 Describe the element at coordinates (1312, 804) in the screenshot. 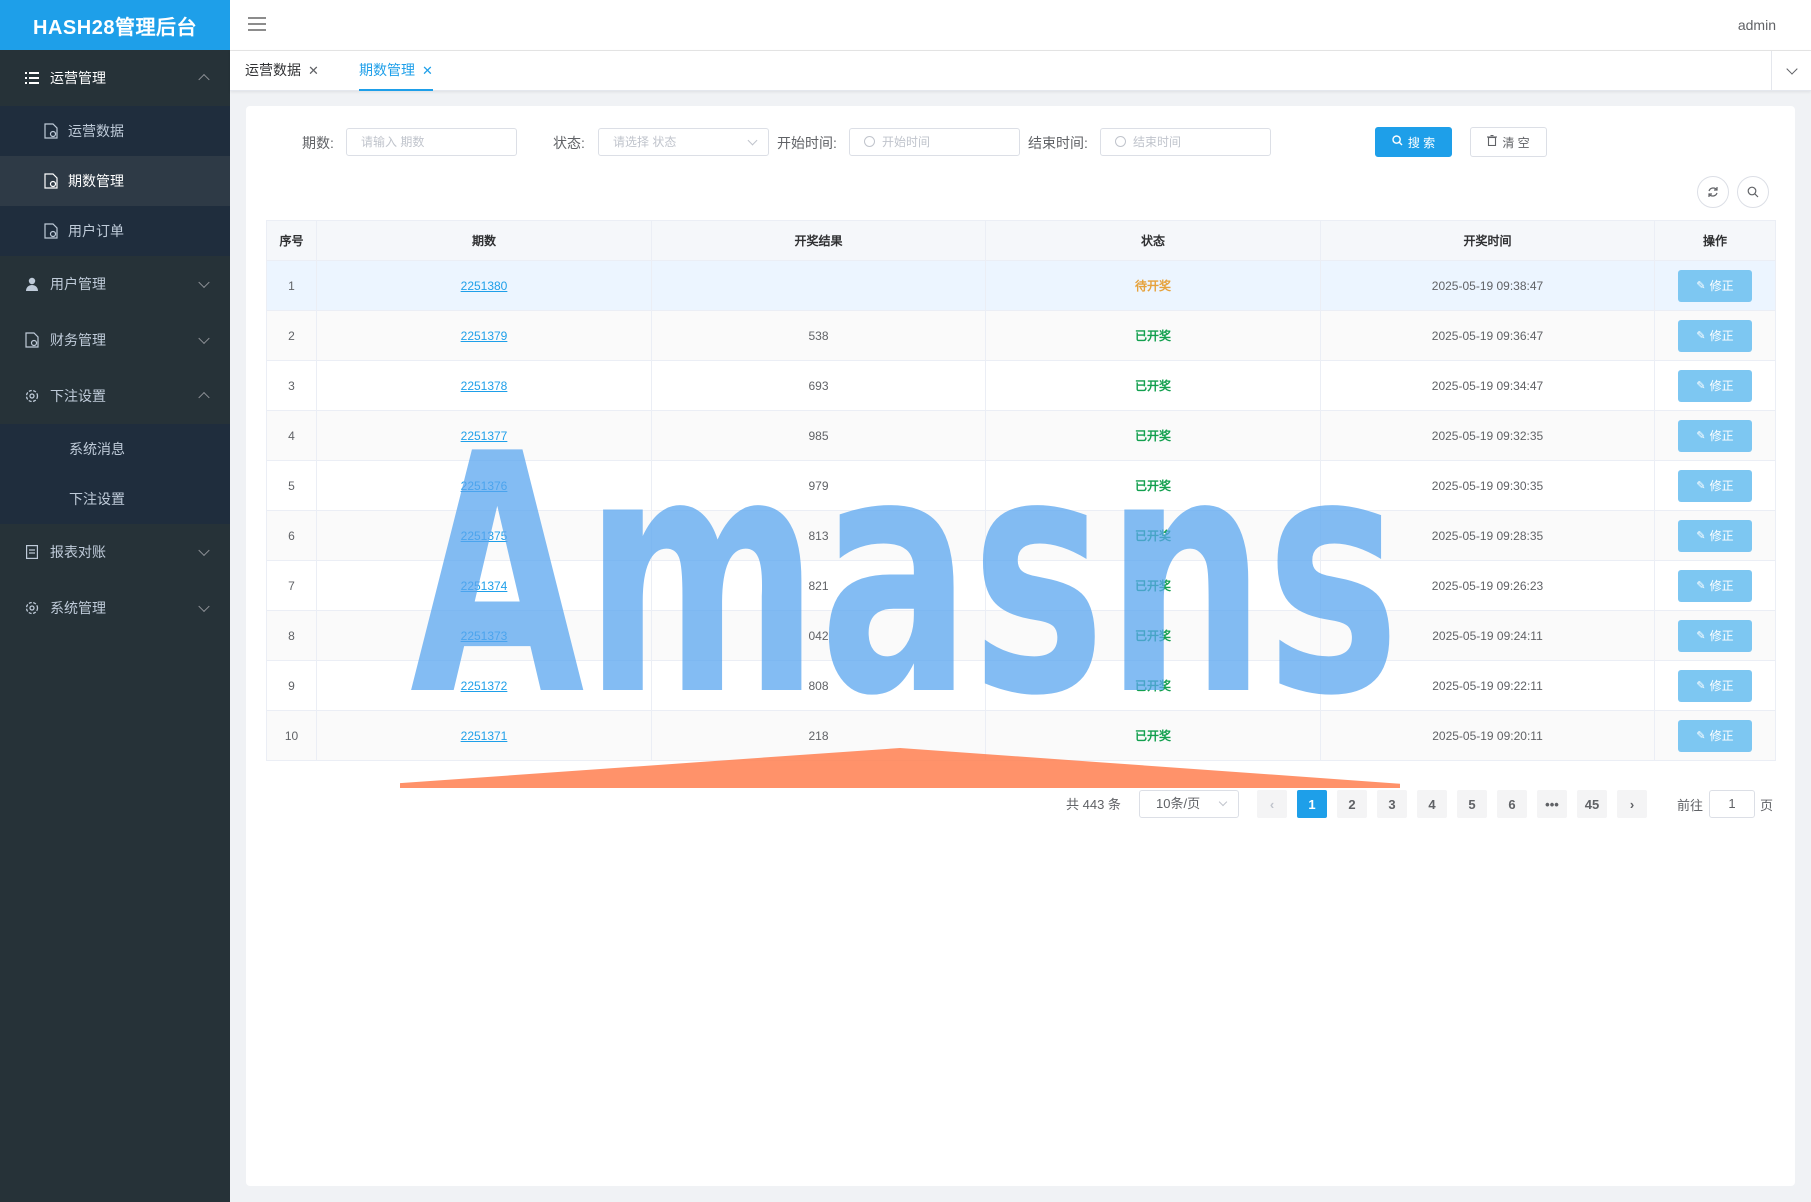

I see `page-button: 1` at that location.